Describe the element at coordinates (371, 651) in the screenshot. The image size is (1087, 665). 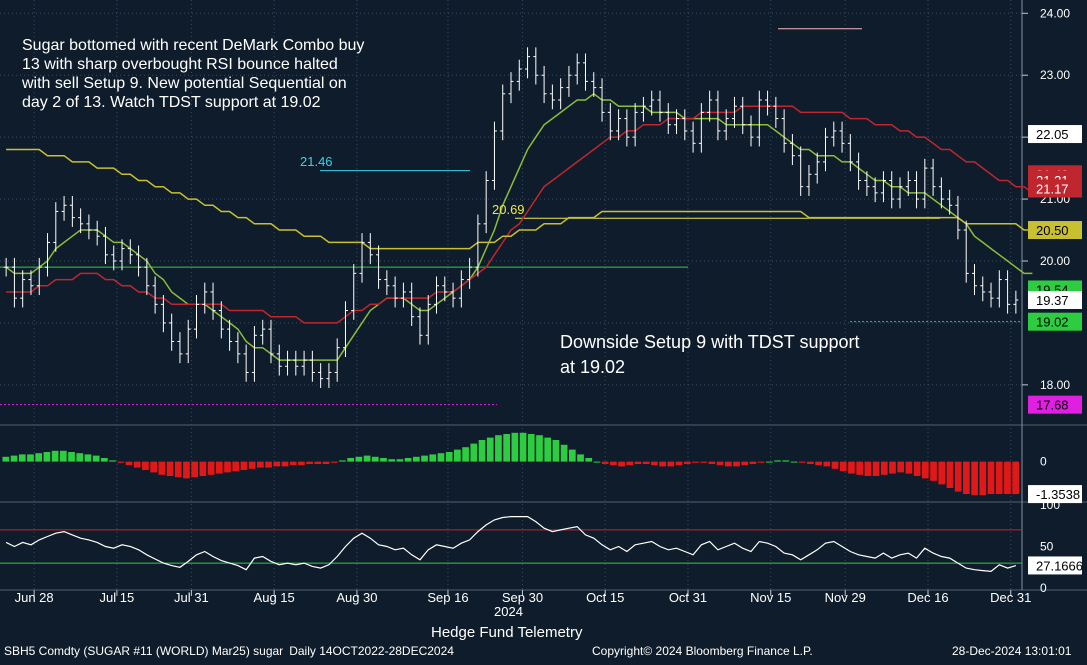
I see `range-text: Daily 14OCT2022-28DEC2024` at that location.